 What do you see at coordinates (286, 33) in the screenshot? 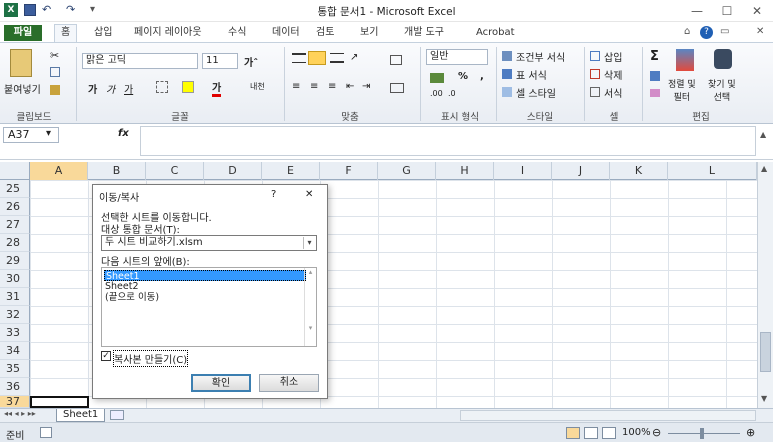
I see `tab-data: 데이터` at bounding box center [286, 33].